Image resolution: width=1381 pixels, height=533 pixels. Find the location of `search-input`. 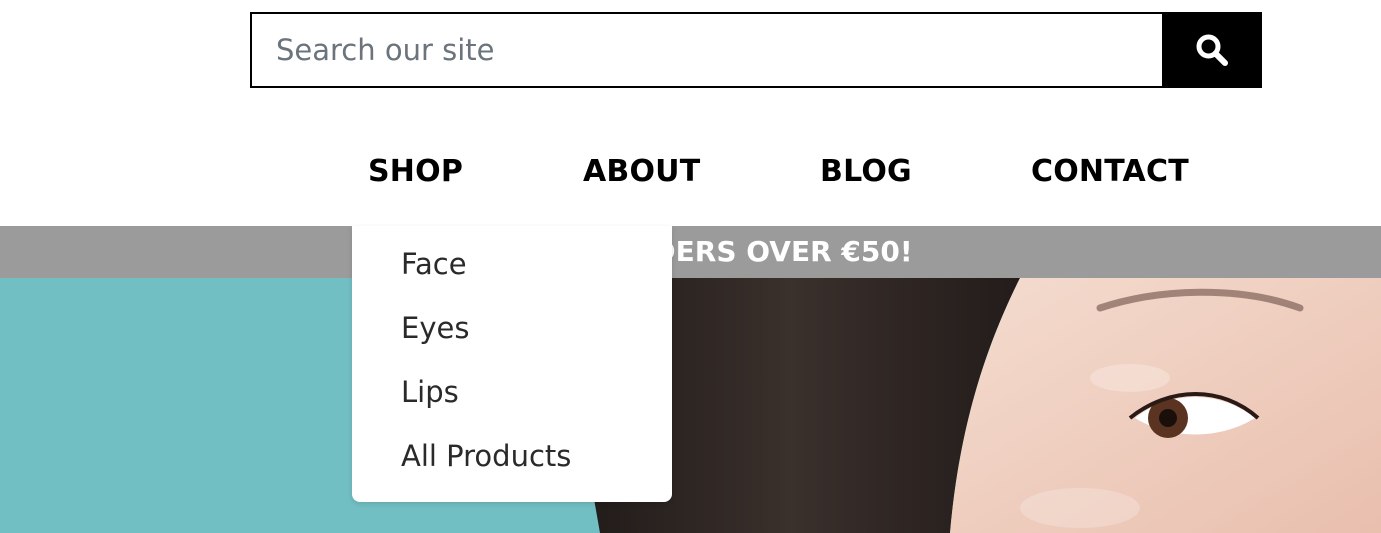

search-input is located at coordinates (706, 50).